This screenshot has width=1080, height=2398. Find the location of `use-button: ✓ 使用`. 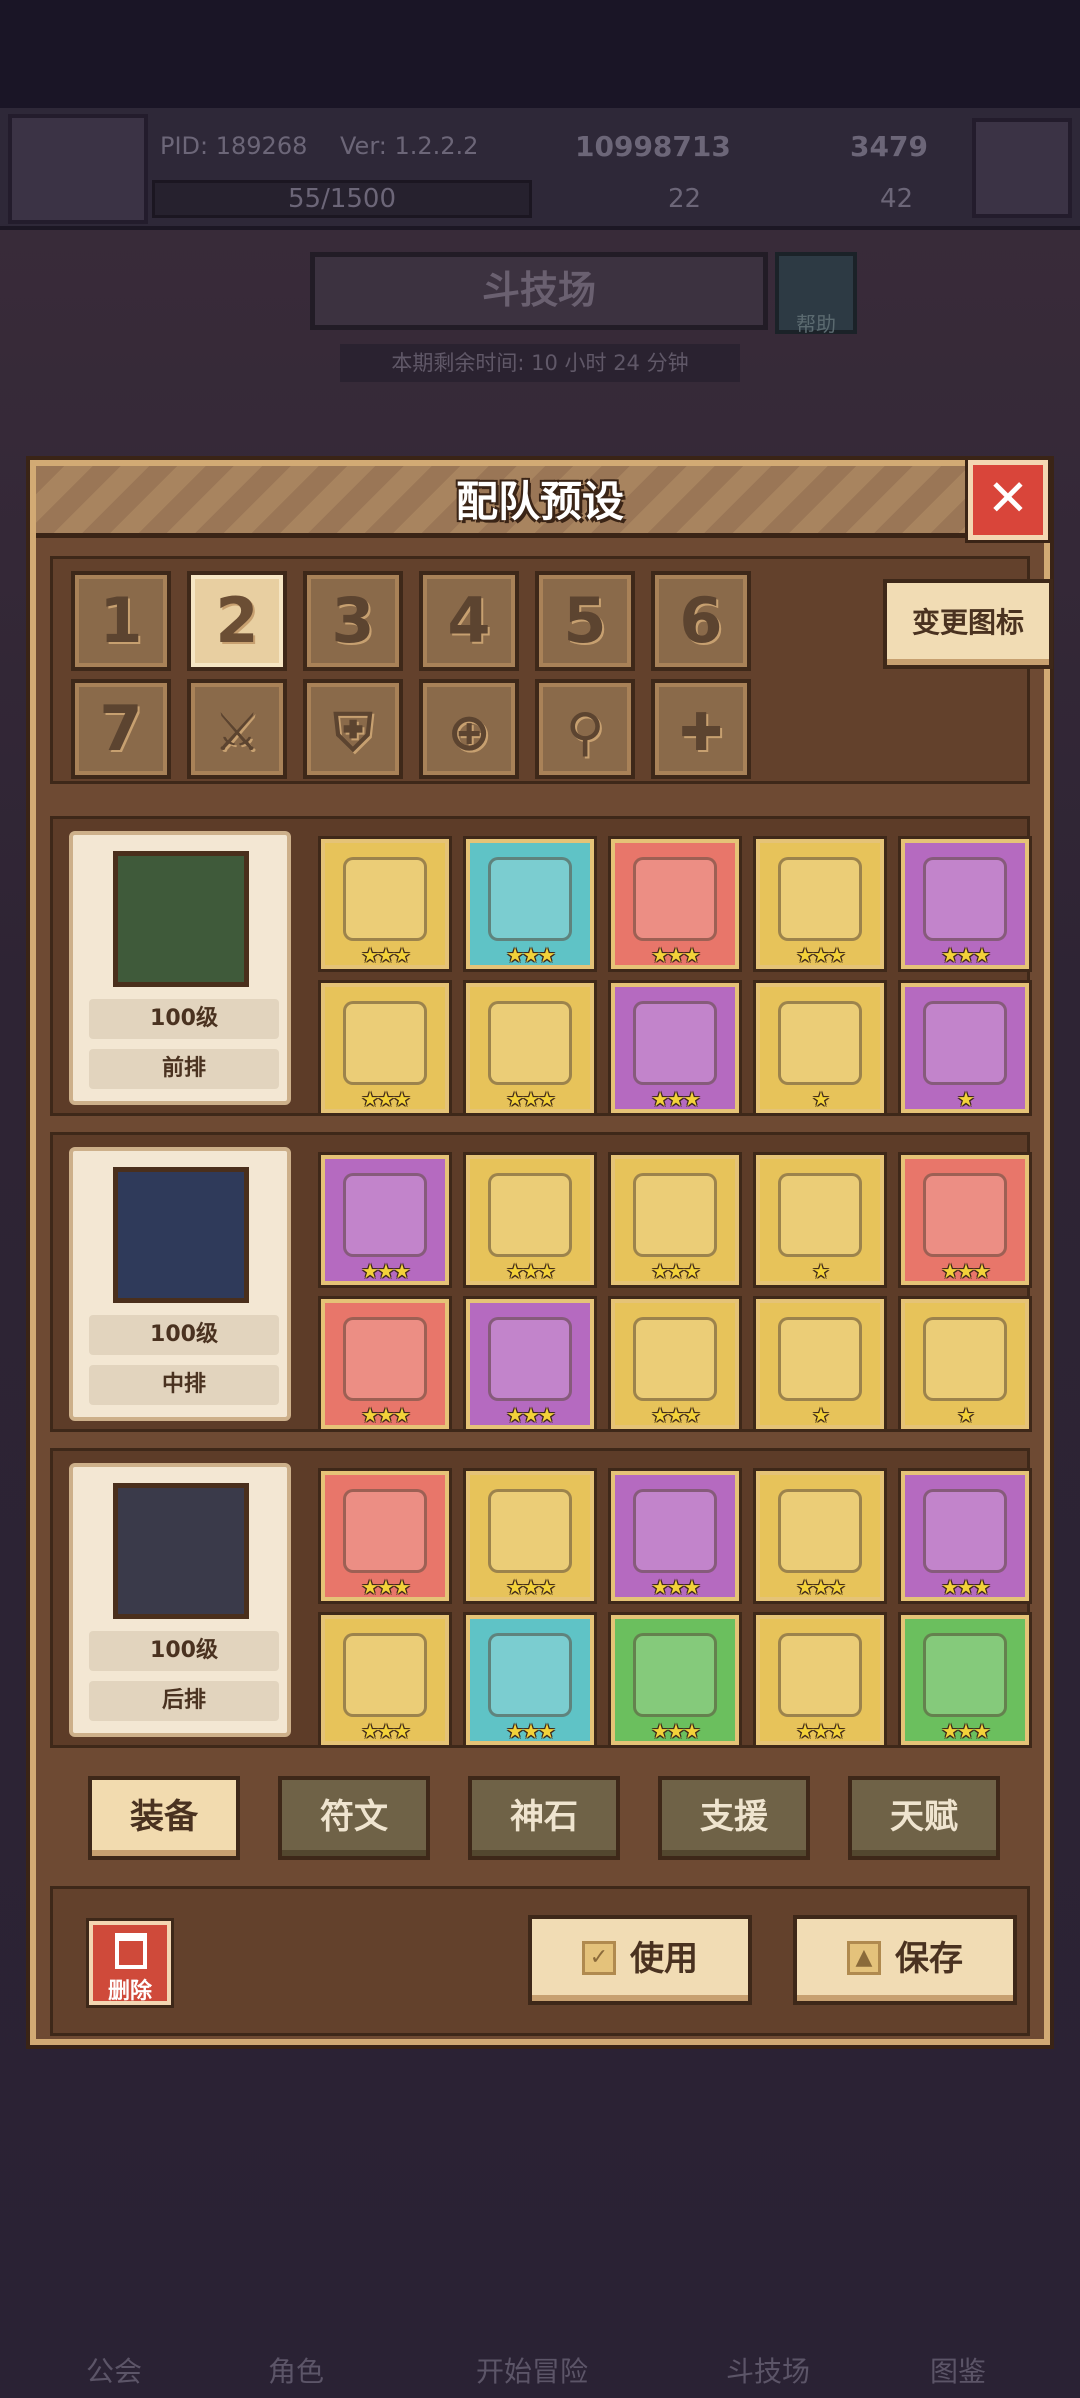

use-button: ✓ 使用 is located at coordinates (640, 1960).